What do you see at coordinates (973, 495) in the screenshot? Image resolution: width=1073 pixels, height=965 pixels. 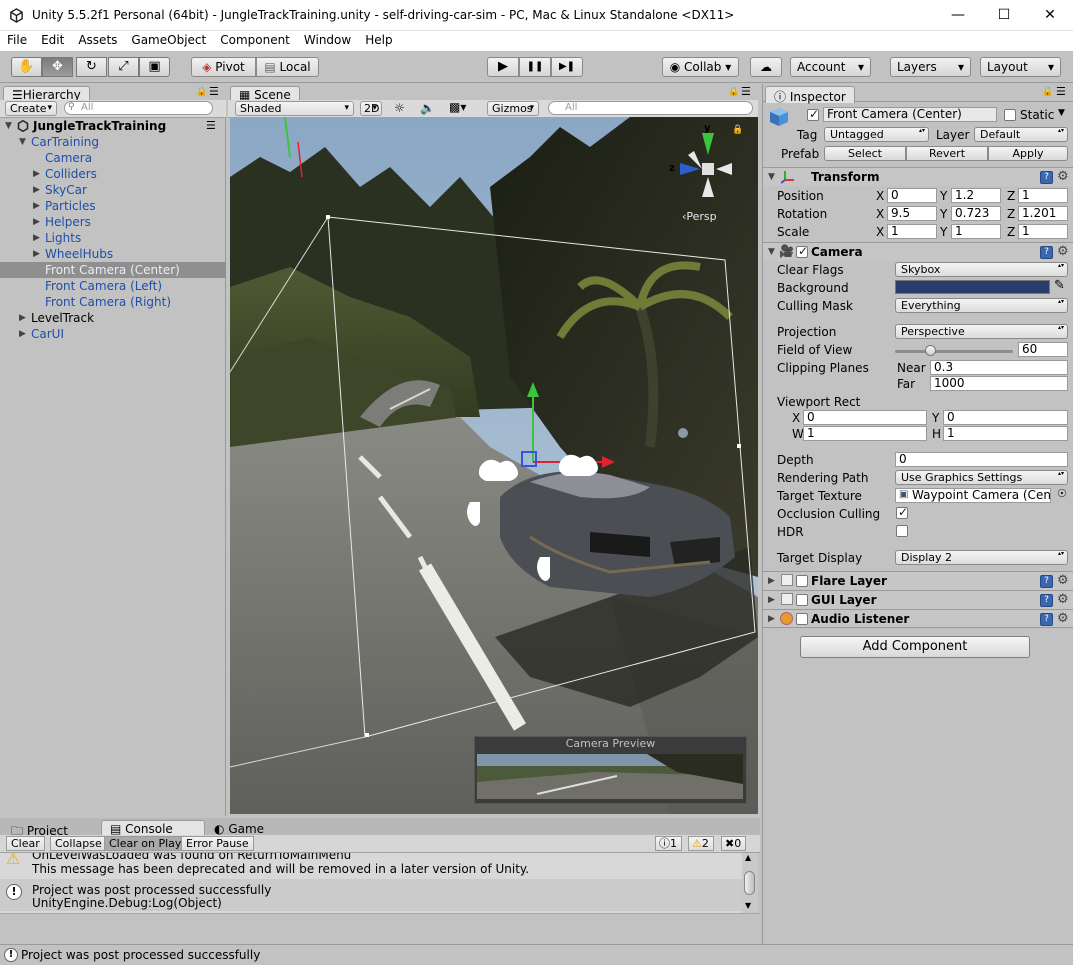 I see `target-texture-field: Waypoint Camera (Cent` at bounding box center [973, 495].